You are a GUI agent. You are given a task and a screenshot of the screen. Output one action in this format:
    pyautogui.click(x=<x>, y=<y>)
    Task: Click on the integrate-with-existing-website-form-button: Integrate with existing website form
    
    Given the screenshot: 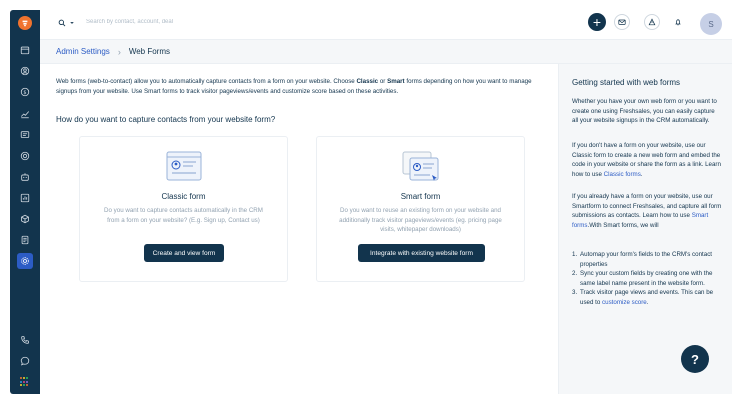 What is the action you would take?
    pyautogui.click(x=421, y=253)
    